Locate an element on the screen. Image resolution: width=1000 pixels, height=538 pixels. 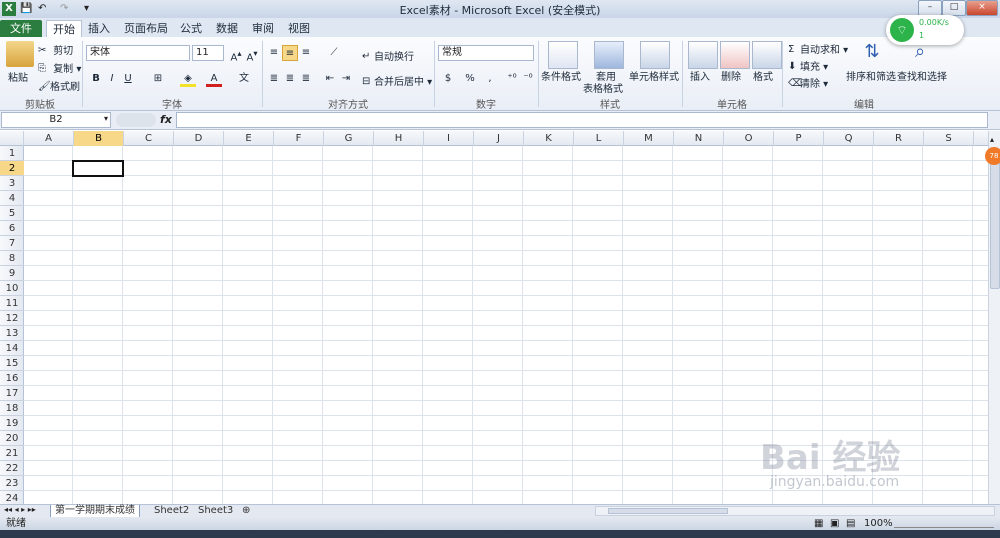
font-color-icon: A is located at coordinates (214, 79).